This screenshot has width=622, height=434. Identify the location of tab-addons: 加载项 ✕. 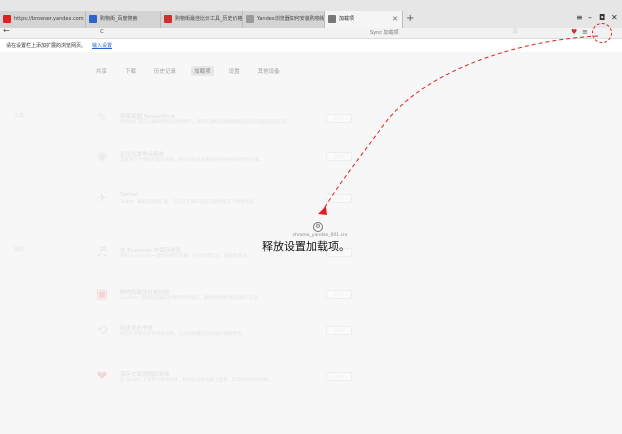
(364, 19).